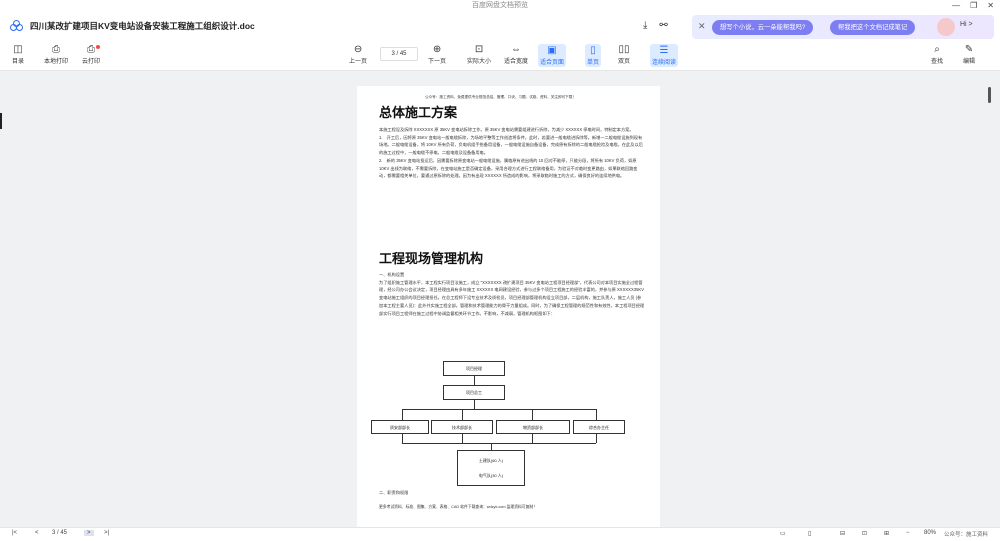 This screenshot has height=541, width=1000. I want to click on last-page-icon: >|, so click(106, 533).